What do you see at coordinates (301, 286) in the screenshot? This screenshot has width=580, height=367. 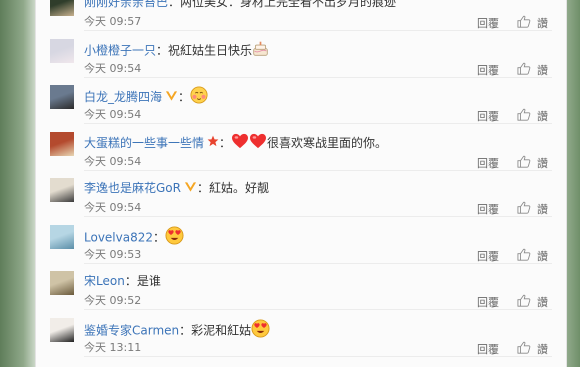 I see `comment-row: 宋Leon：是谁今天 09:52 回覆讚` at bounding box center [301, 286].